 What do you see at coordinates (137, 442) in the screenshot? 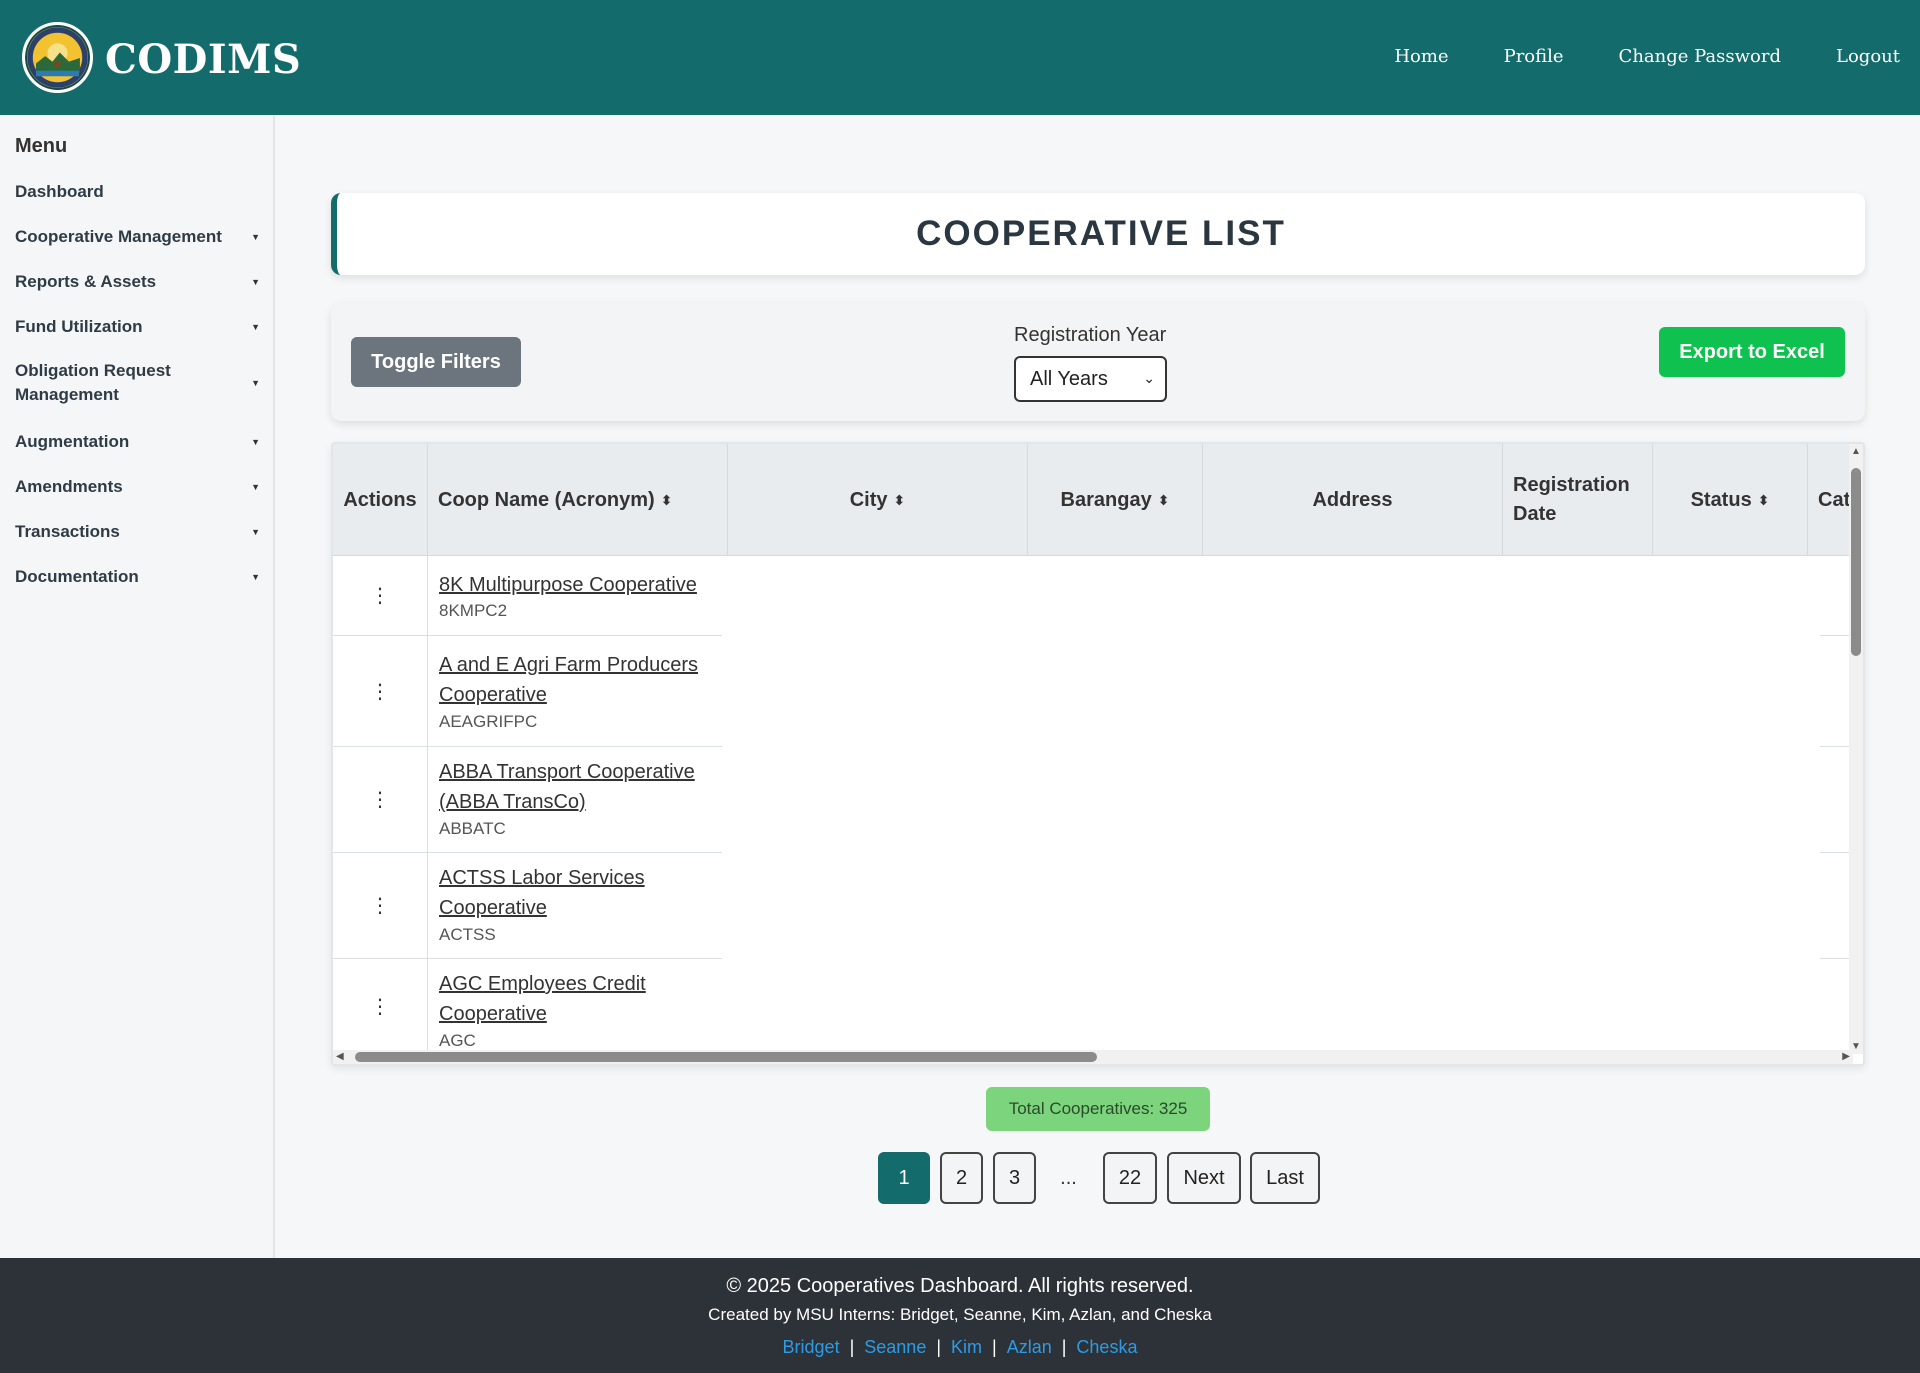
I see `sidebar-item-augmentation: Augmentation ▼` at bounding box center [137, 442].